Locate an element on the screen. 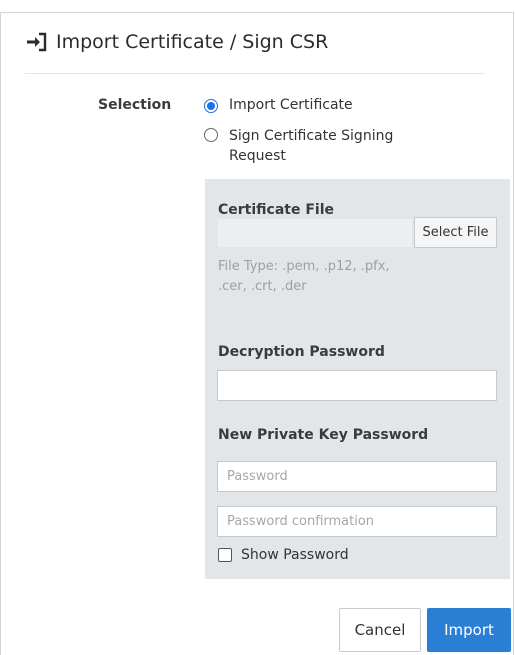  select-file-button: Select File is located at coordinates (455, 232).